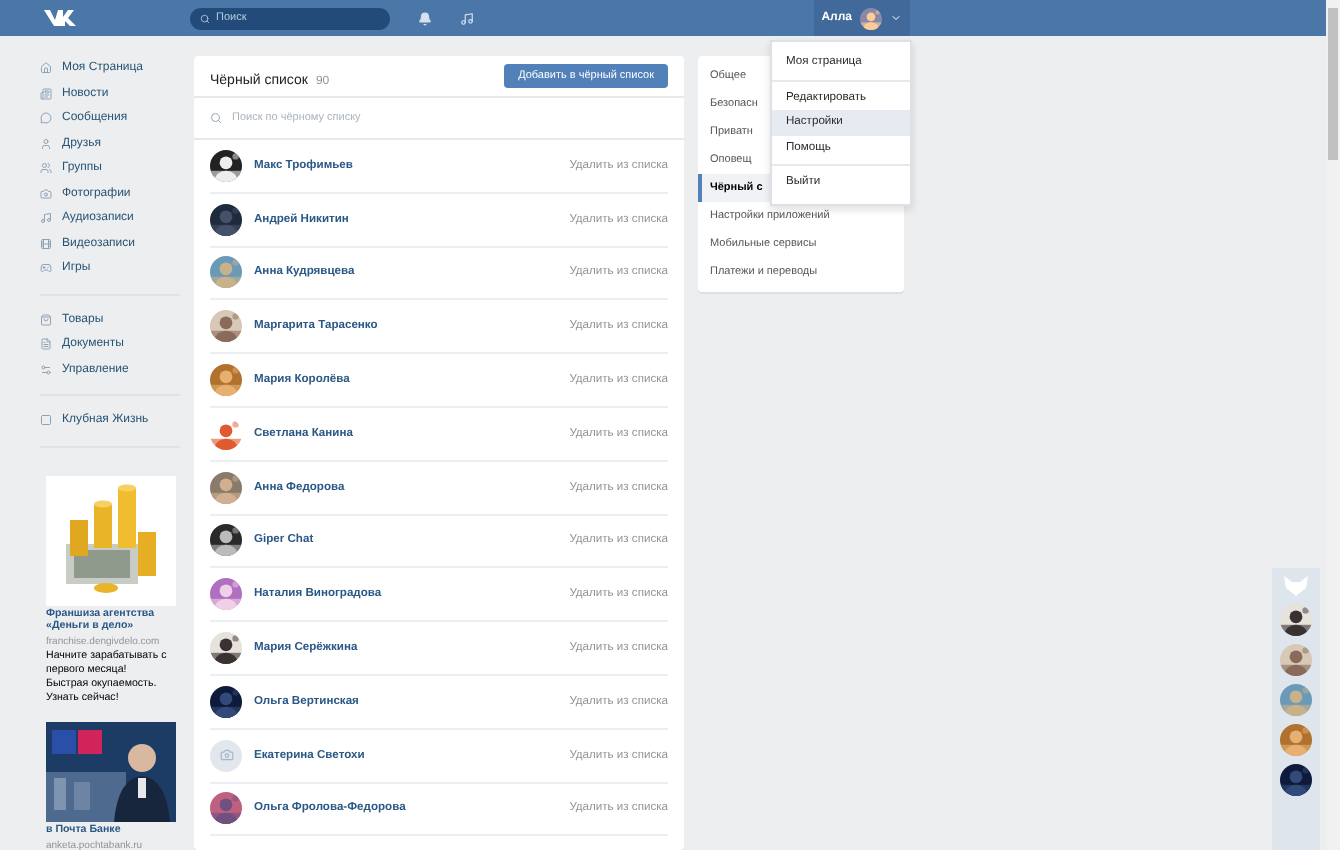 The image size is (1340, 850). What do you see at coordinates (62, 18) in the screenshot?
I see `logo-icon` at bounding box center [62, 18].